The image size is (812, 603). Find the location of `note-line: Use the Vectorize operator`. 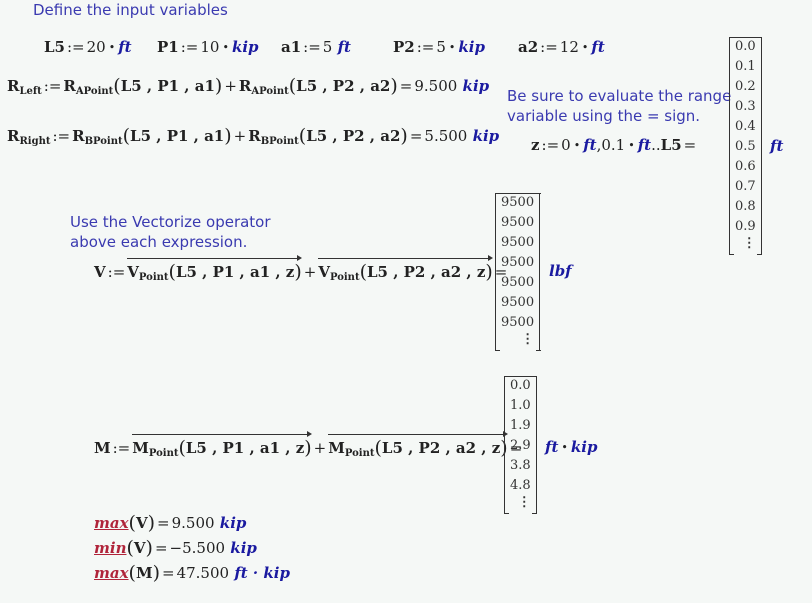

note-line: Use the Vectorize operator is located at coordinates (170, 222).